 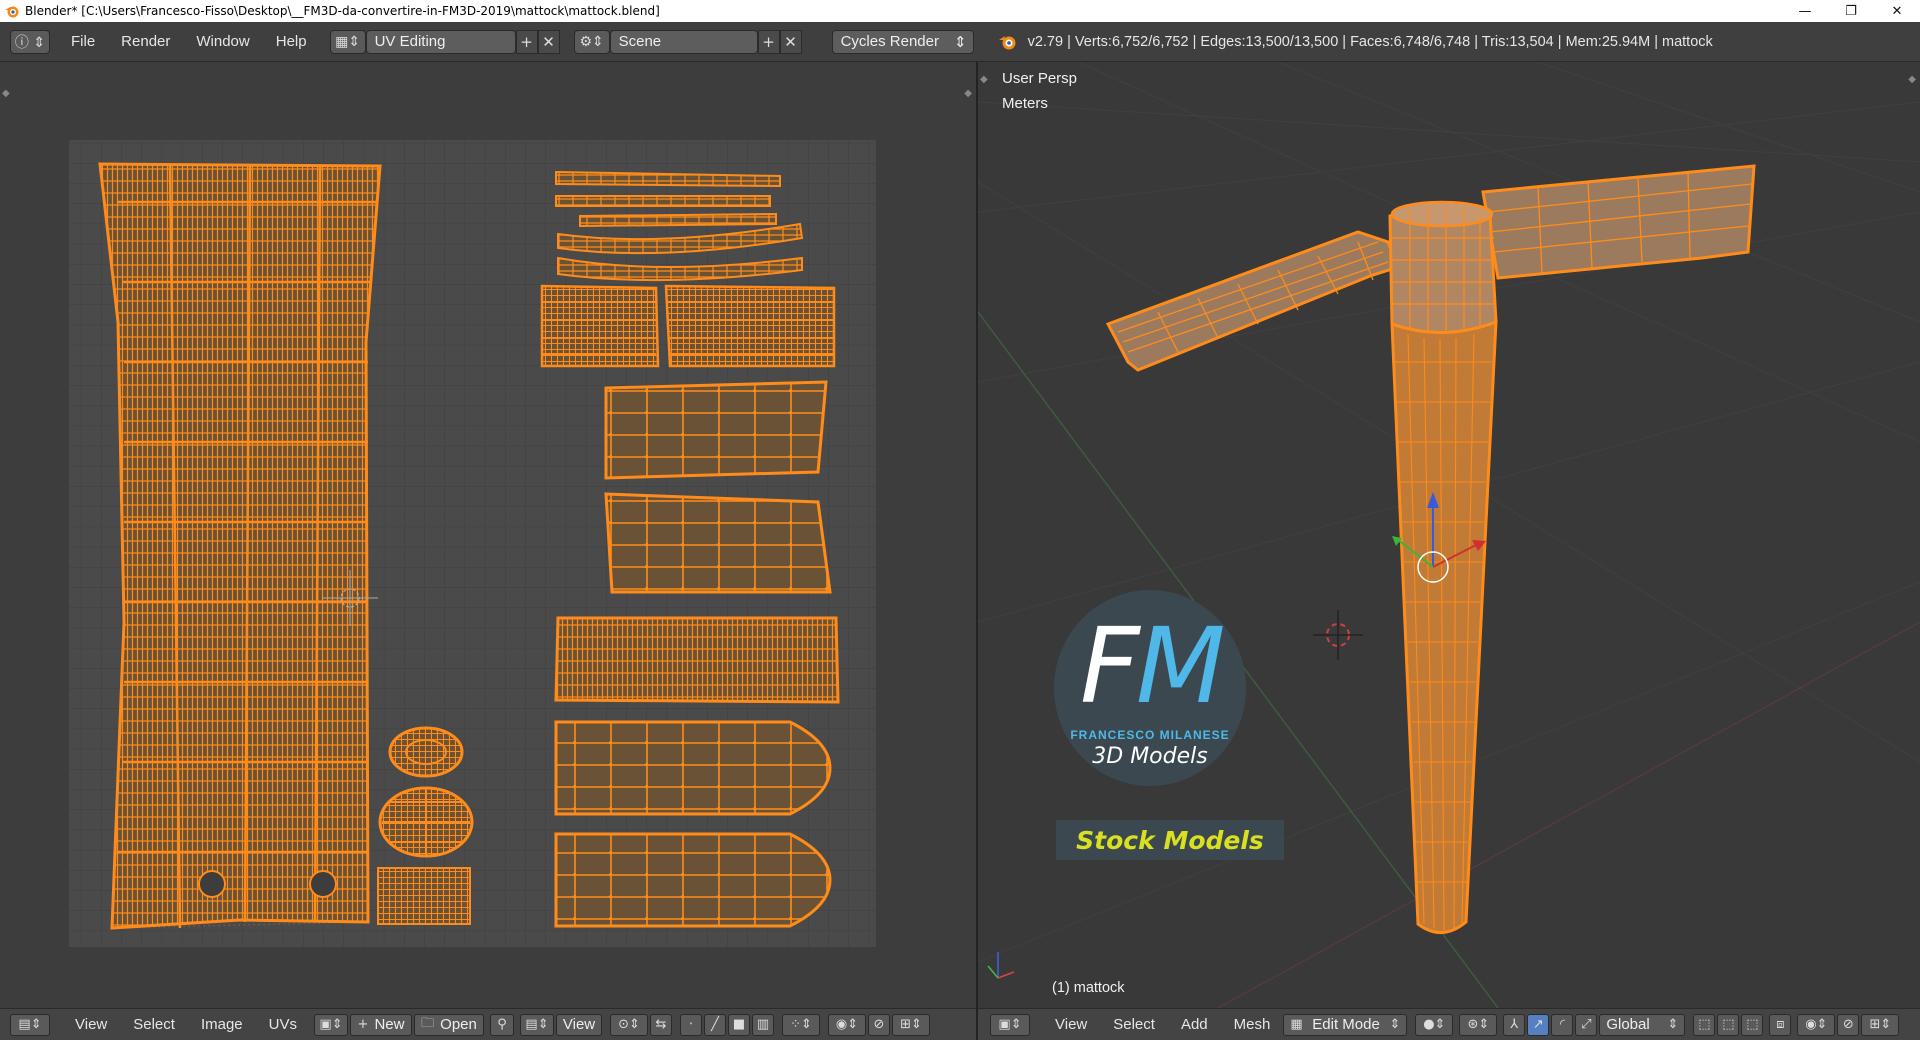 What do you see at coordinates (1897, 11) in the screenshot?
I see `close-window-button: ✕` at bounding box center [1897, 11].